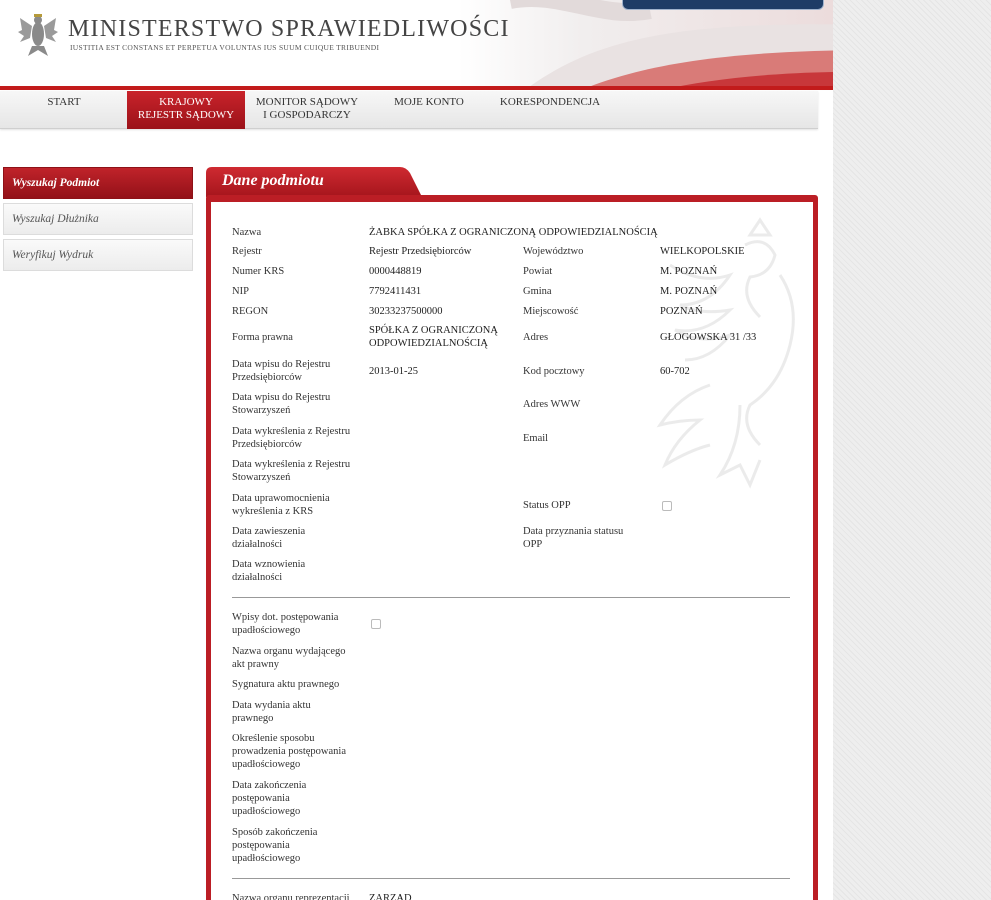 The image size is (991, 900). What do you see at coordinates (186, 102) in the screenshot?
I see `nav-krs-label-1: KRAJOWY` at bounding box center [186, 102].